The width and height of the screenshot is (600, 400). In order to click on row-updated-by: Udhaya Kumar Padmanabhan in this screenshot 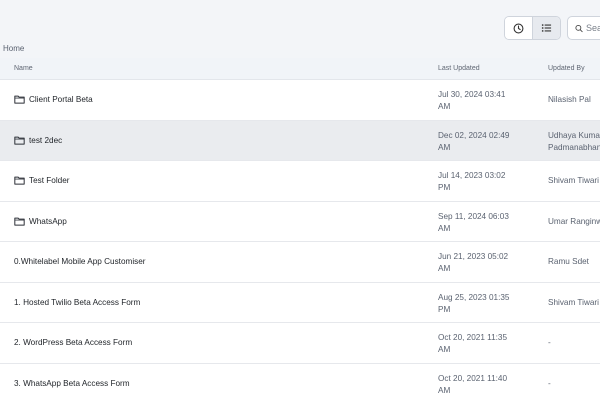, I will do `click(574, 142)`.